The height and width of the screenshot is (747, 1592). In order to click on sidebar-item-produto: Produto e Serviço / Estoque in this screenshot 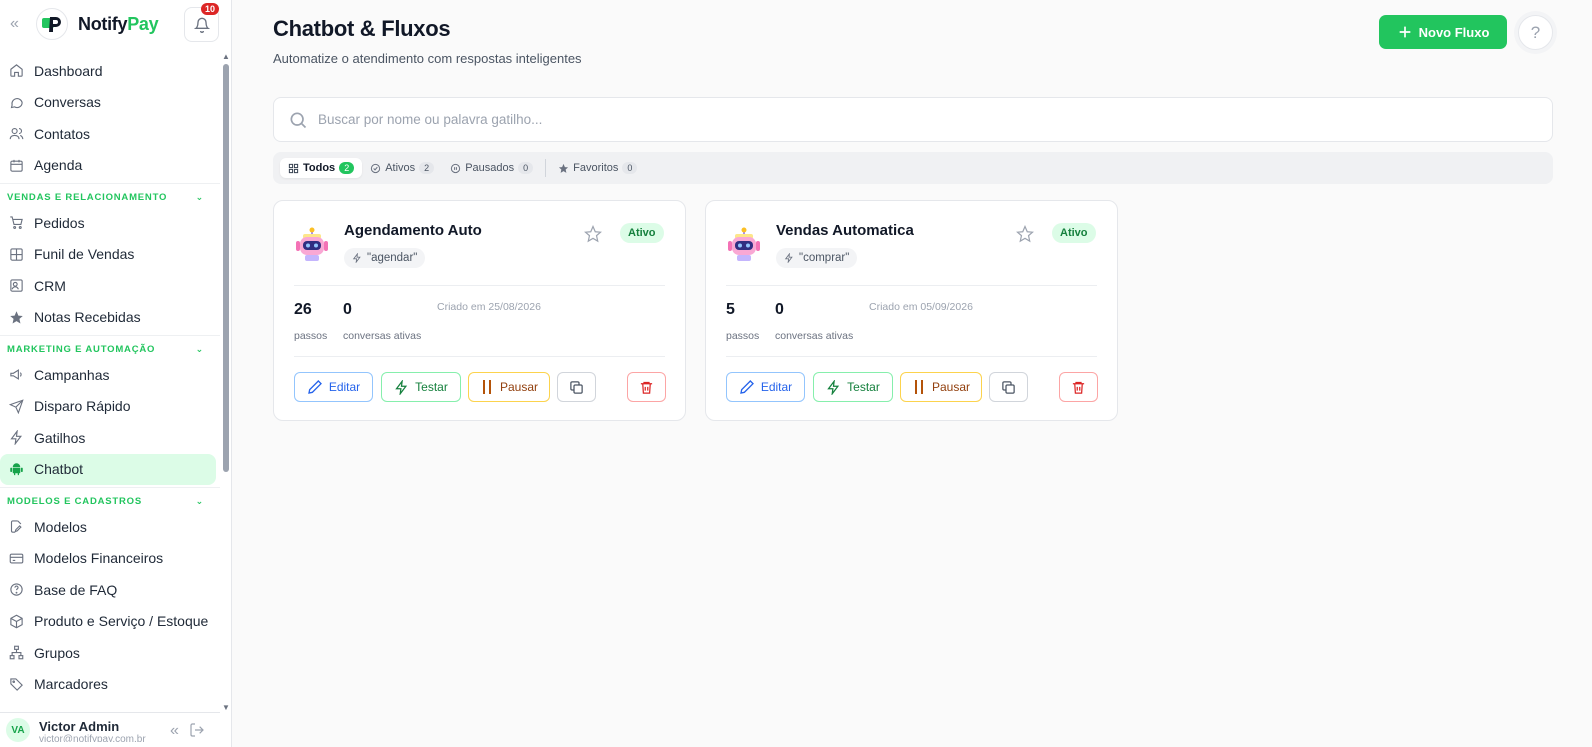, I will do `click(110, 622)`.